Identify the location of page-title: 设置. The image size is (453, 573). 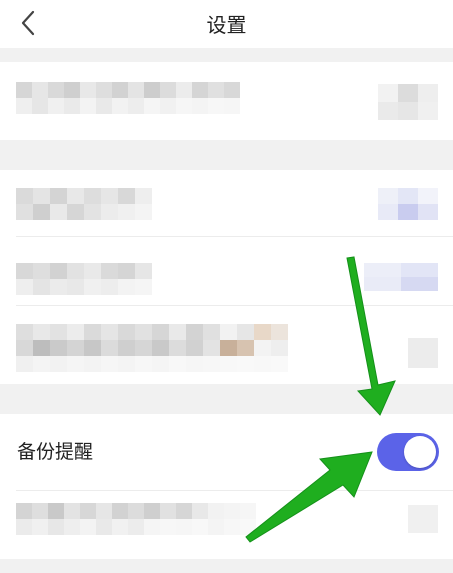
(226, 25).